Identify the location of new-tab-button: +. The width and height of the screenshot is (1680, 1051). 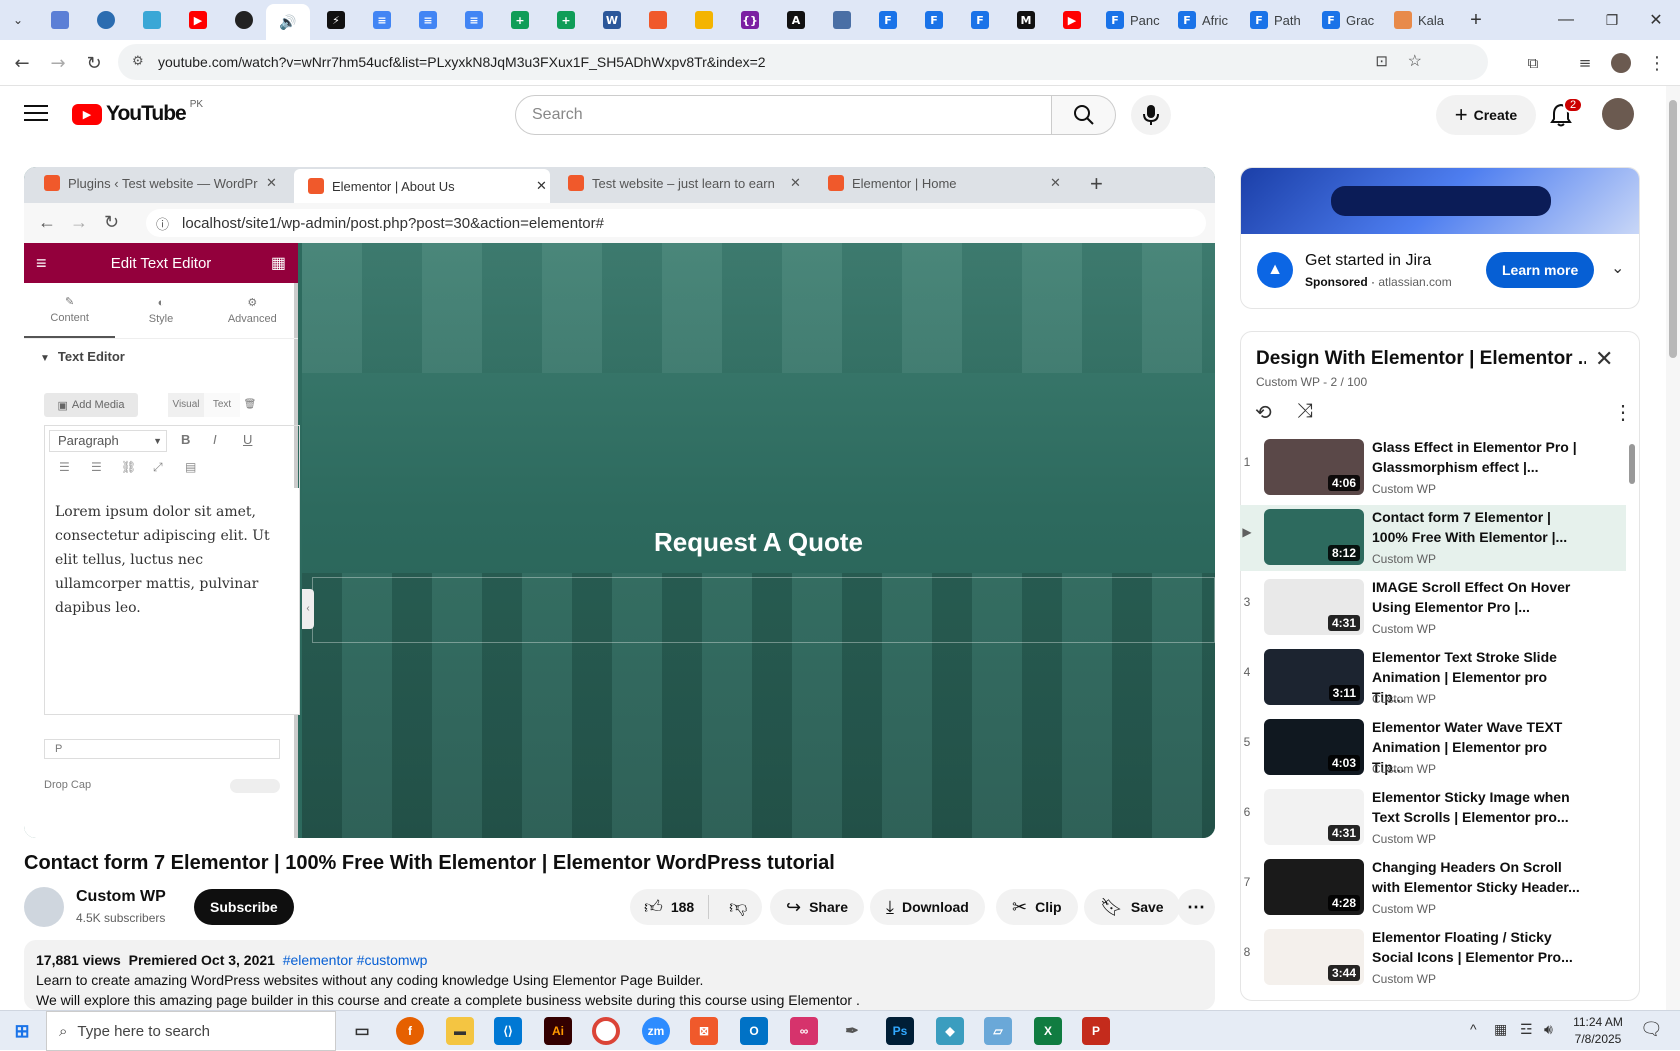
(1476, 20).